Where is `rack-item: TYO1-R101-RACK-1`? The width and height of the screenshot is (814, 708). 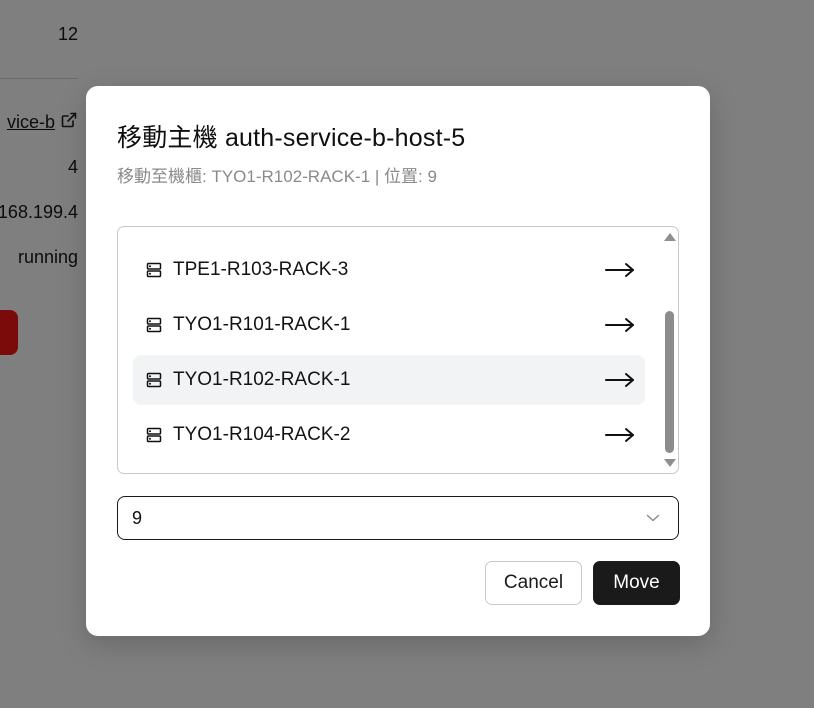 rack-item: TYO1-R101-RACK-1 is located at coordinates (389, 325).